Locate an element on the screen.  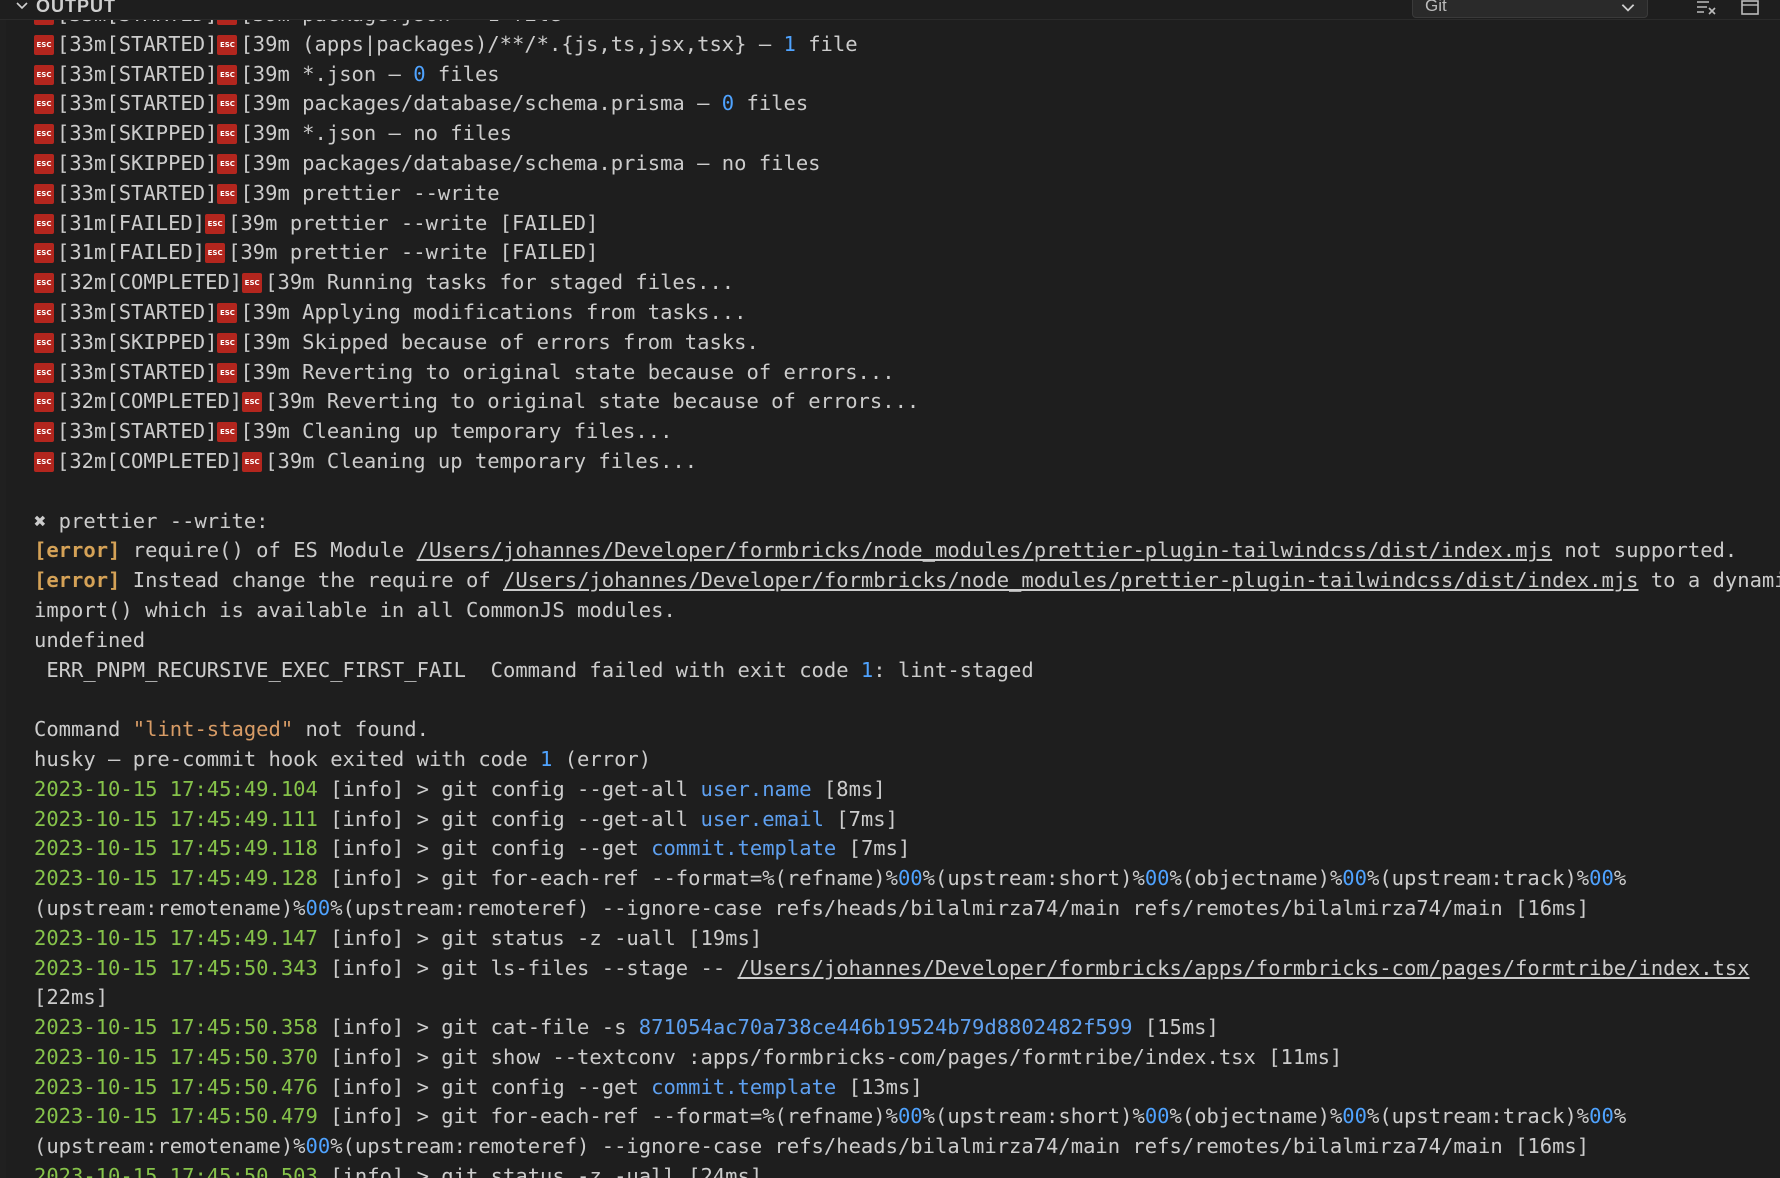
clear-output-icon is located at coordinates (1706, 9).